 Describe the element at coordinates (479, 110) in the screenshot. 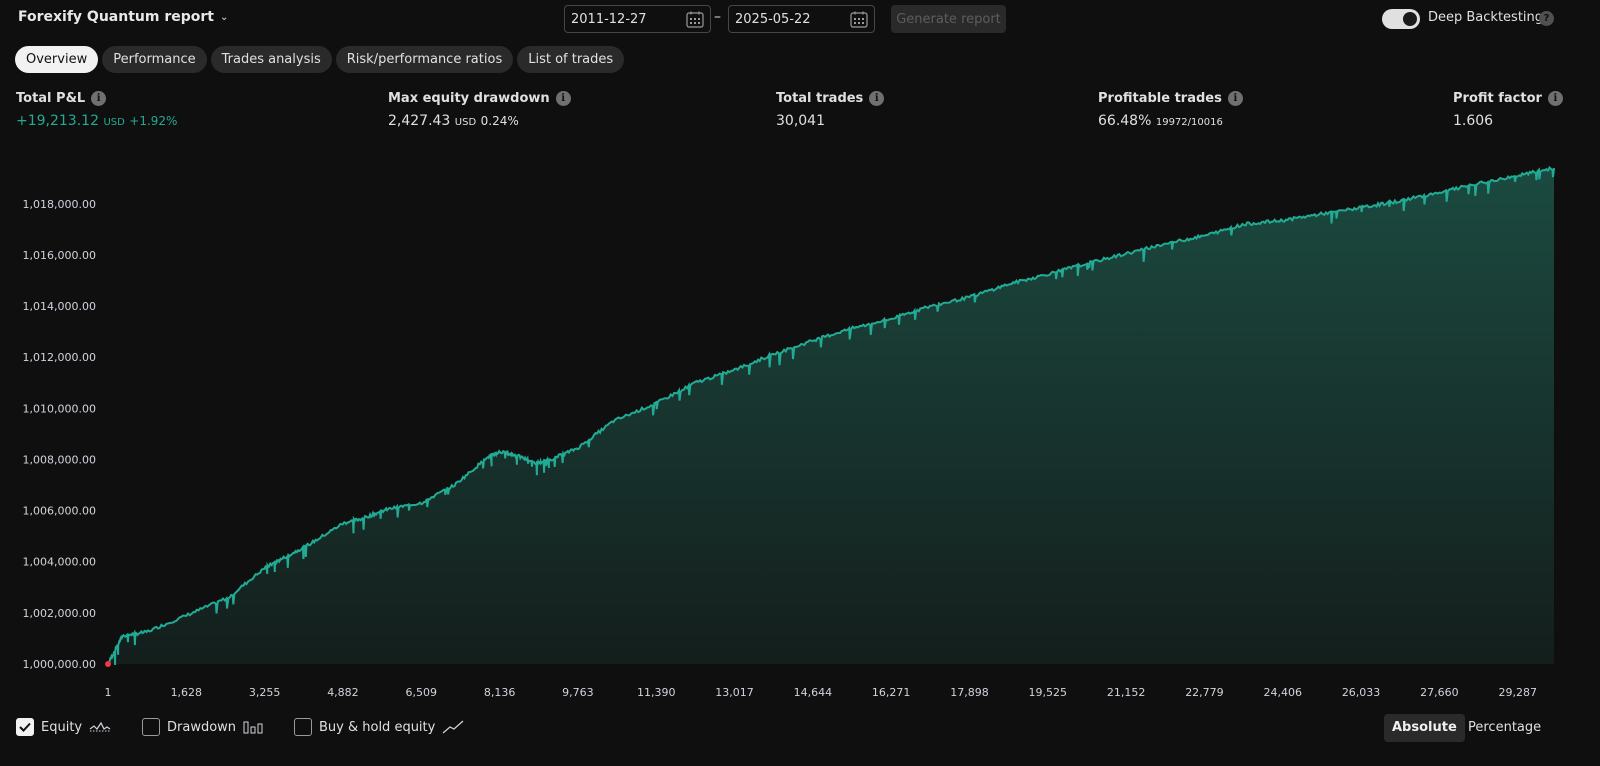

I see `metric-max-drawdown: Max equity drawdown i 2,427.43 USD 0.24%` at that location.